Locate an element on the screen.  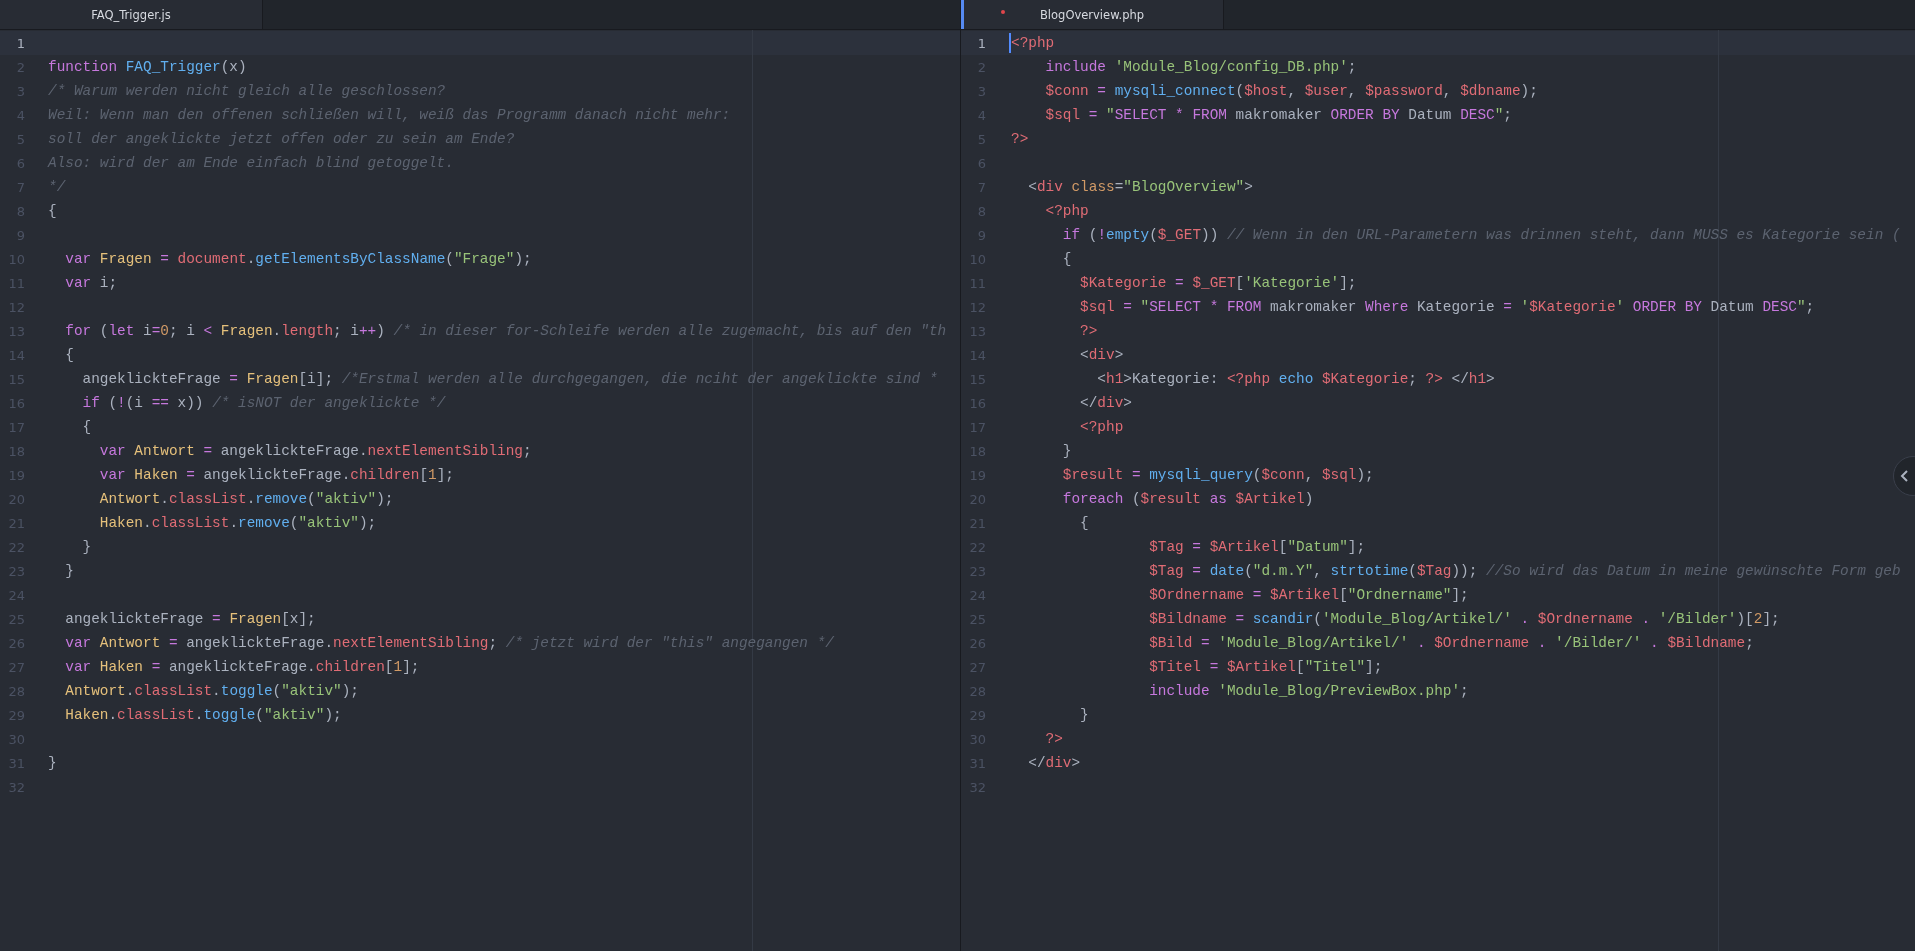
code-line: angeklickteFrage = Fragen[i]; /*Erstmal werden alle durchgegangen, die nciht der angeklickte sind * is located at coordinates (509, 379).